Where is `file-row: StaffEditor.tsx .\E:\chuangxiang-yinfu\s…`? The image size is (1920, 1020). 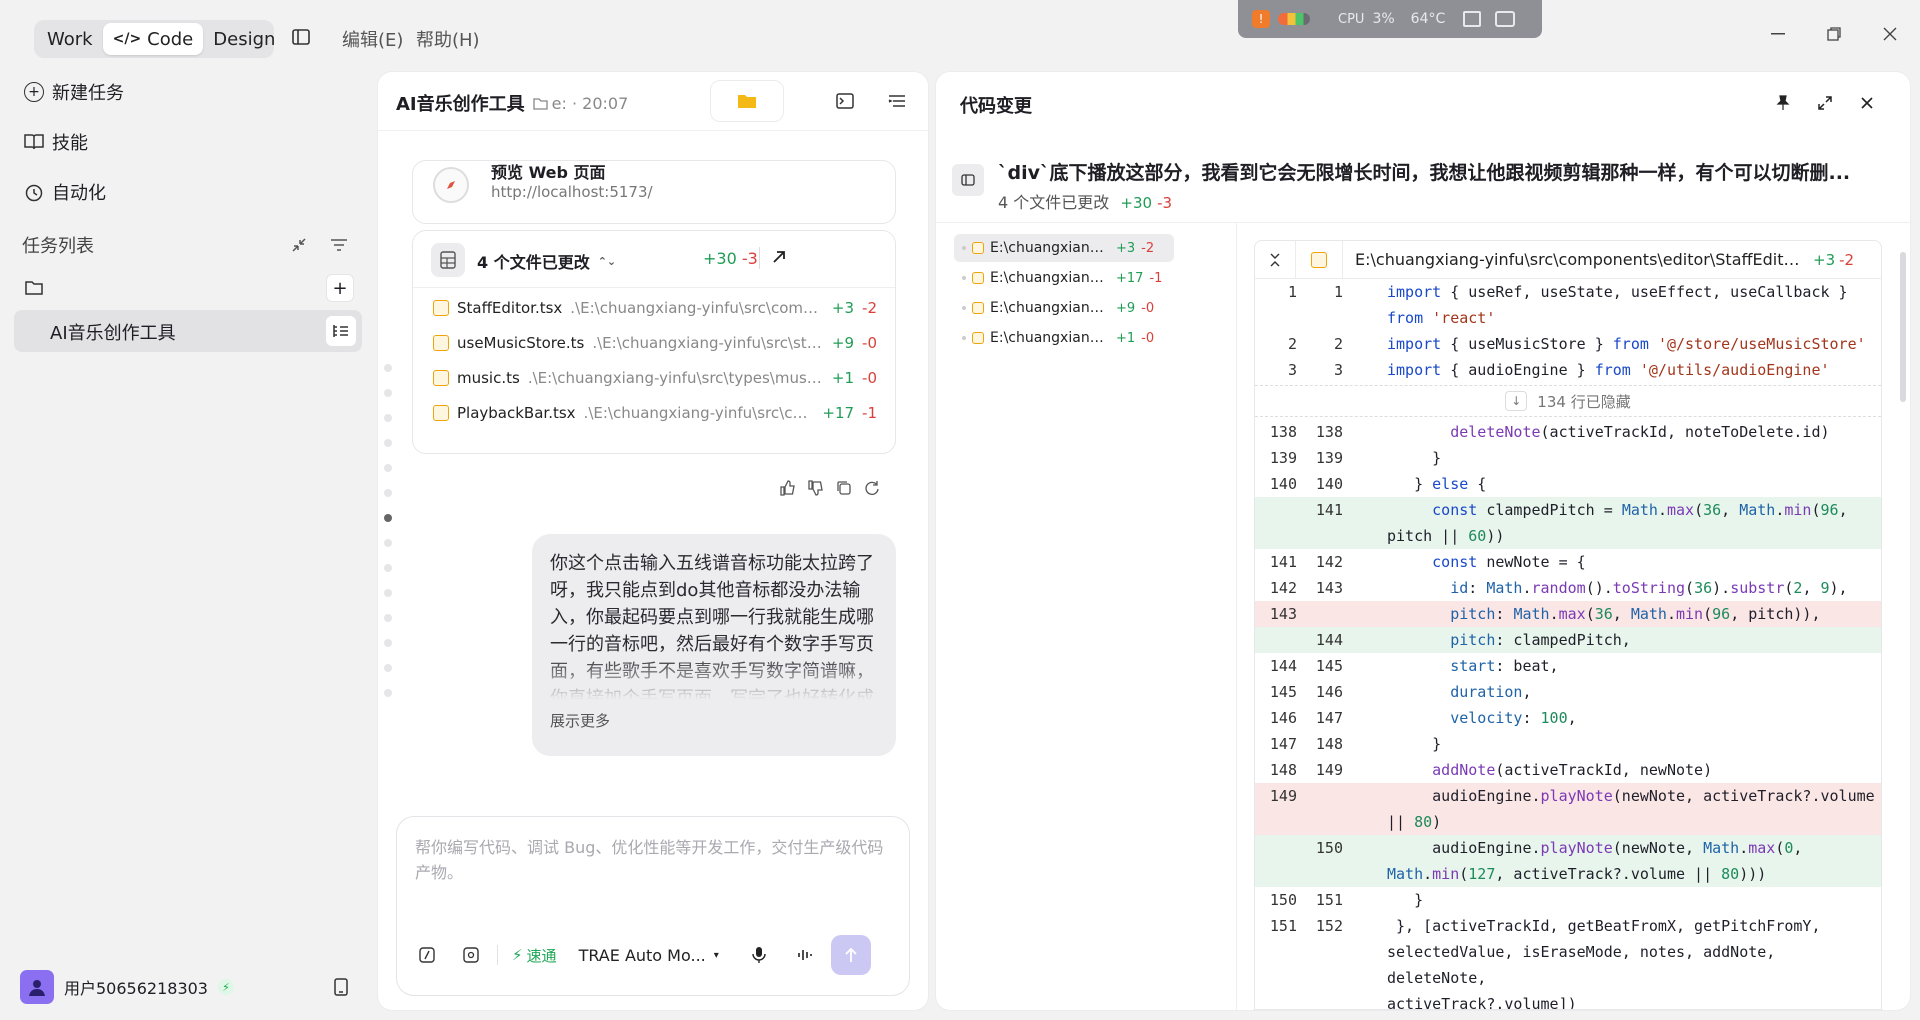 file-row: StaffEditor.tsx .\E:\chuangxiang-yinfu\s… is located at coordinates (655, 308).